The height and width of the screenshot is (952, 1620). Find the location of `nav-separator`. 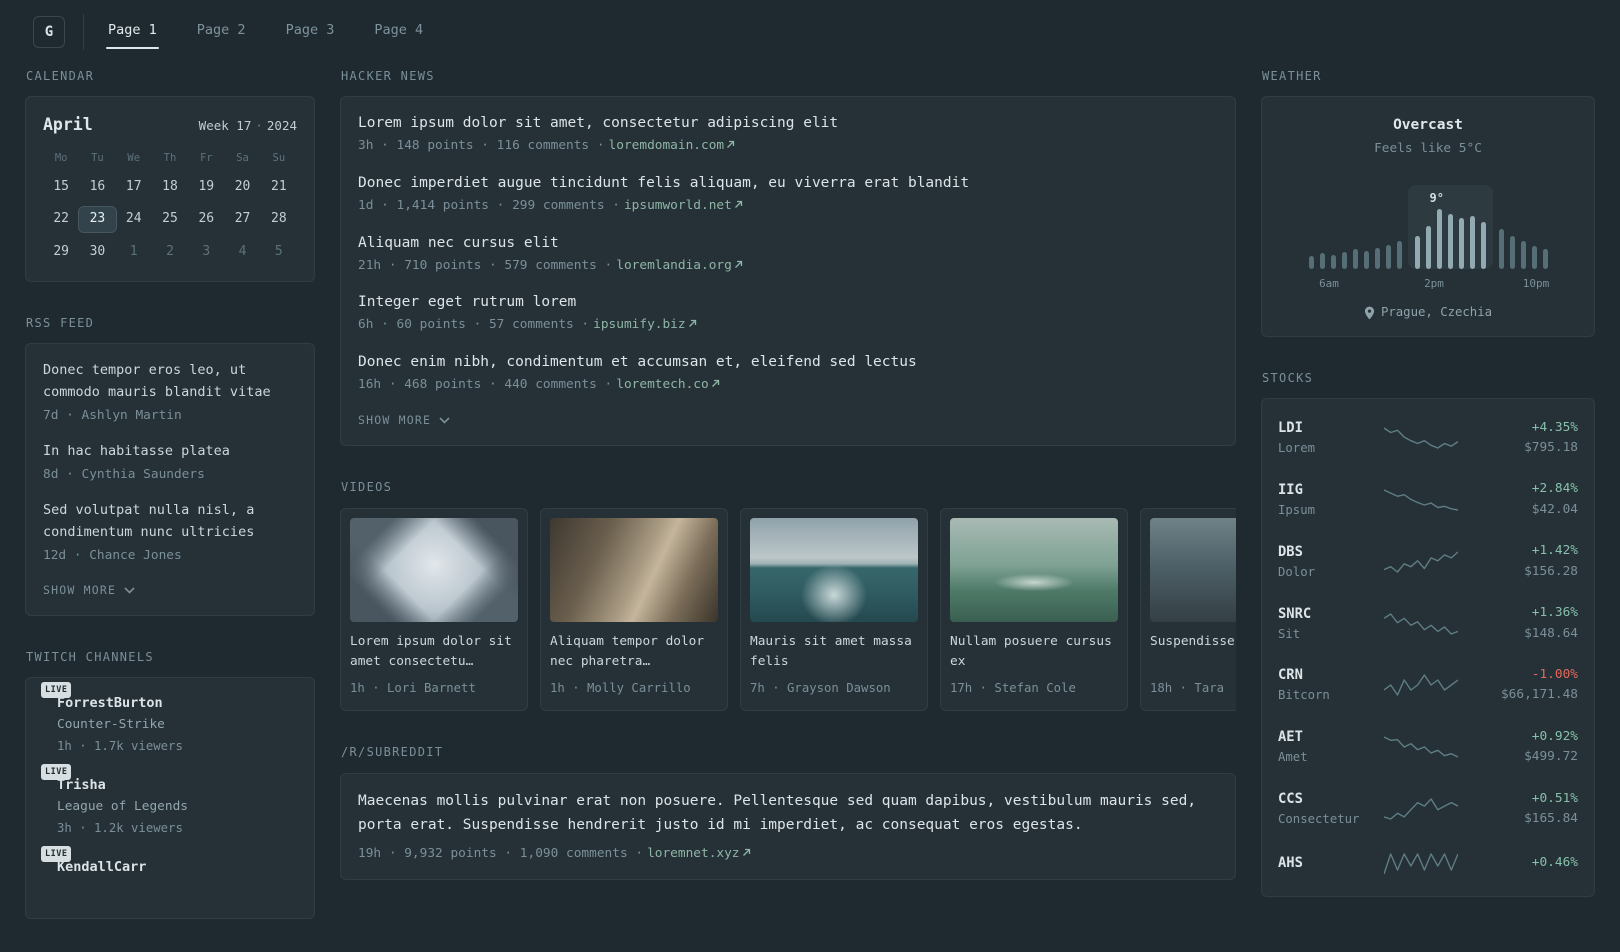

nav-separator is located at coordinates (83, 32).